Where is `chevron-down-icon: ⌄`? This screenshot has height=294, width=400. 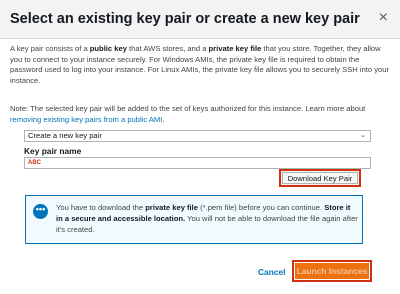
chevron-down-icon: ⌄ is located at coordinates (363, 135).